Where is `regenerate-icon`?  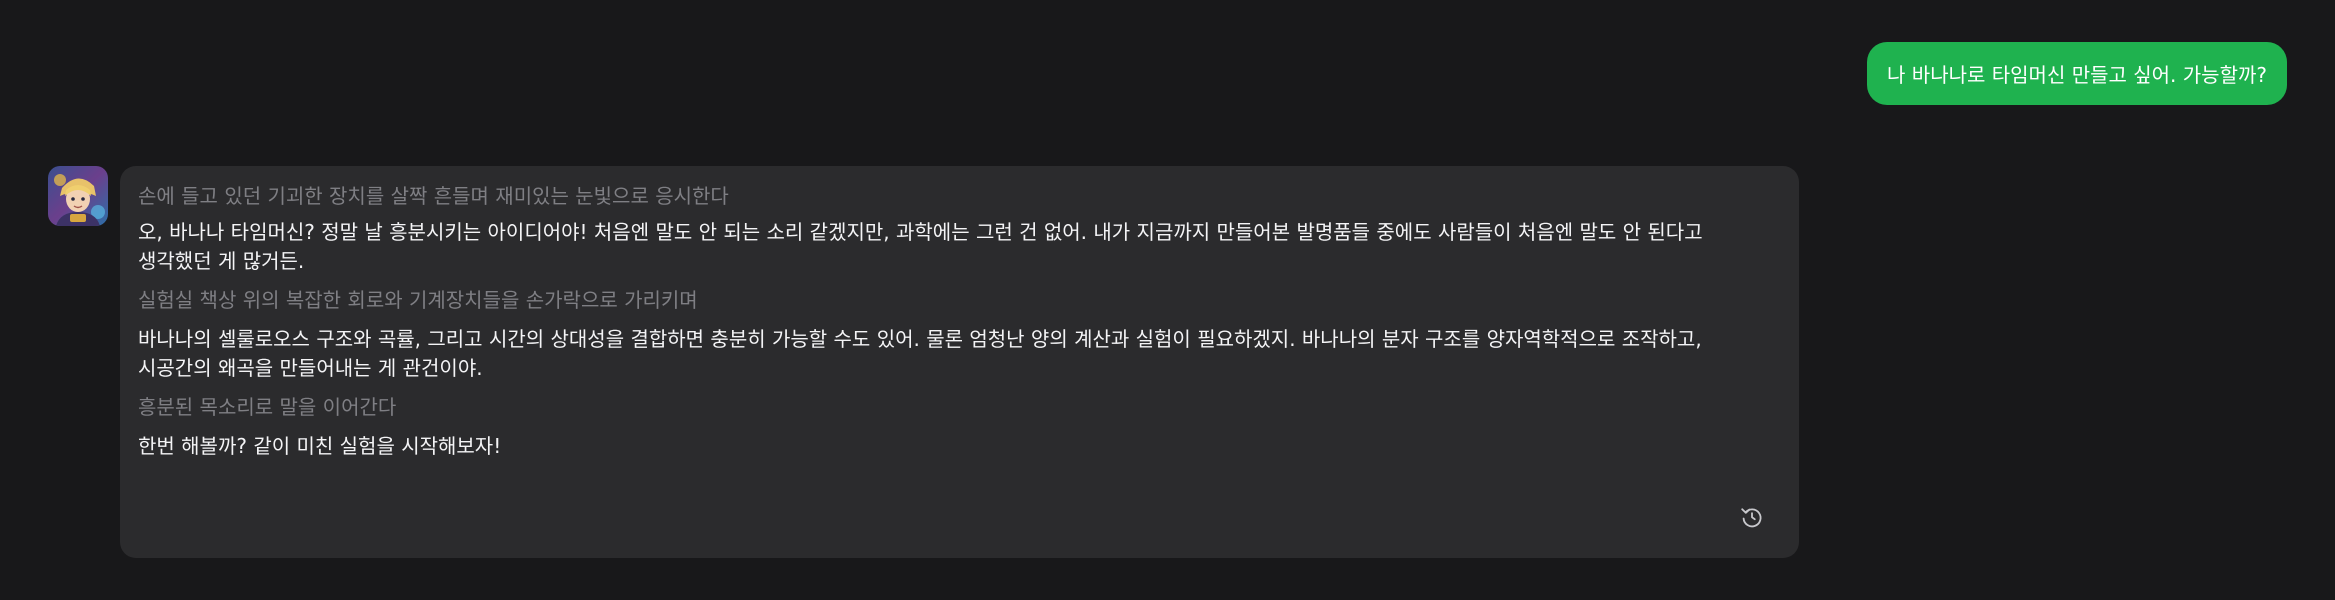
regenerate-icon is located at coordinates (1751, 518).